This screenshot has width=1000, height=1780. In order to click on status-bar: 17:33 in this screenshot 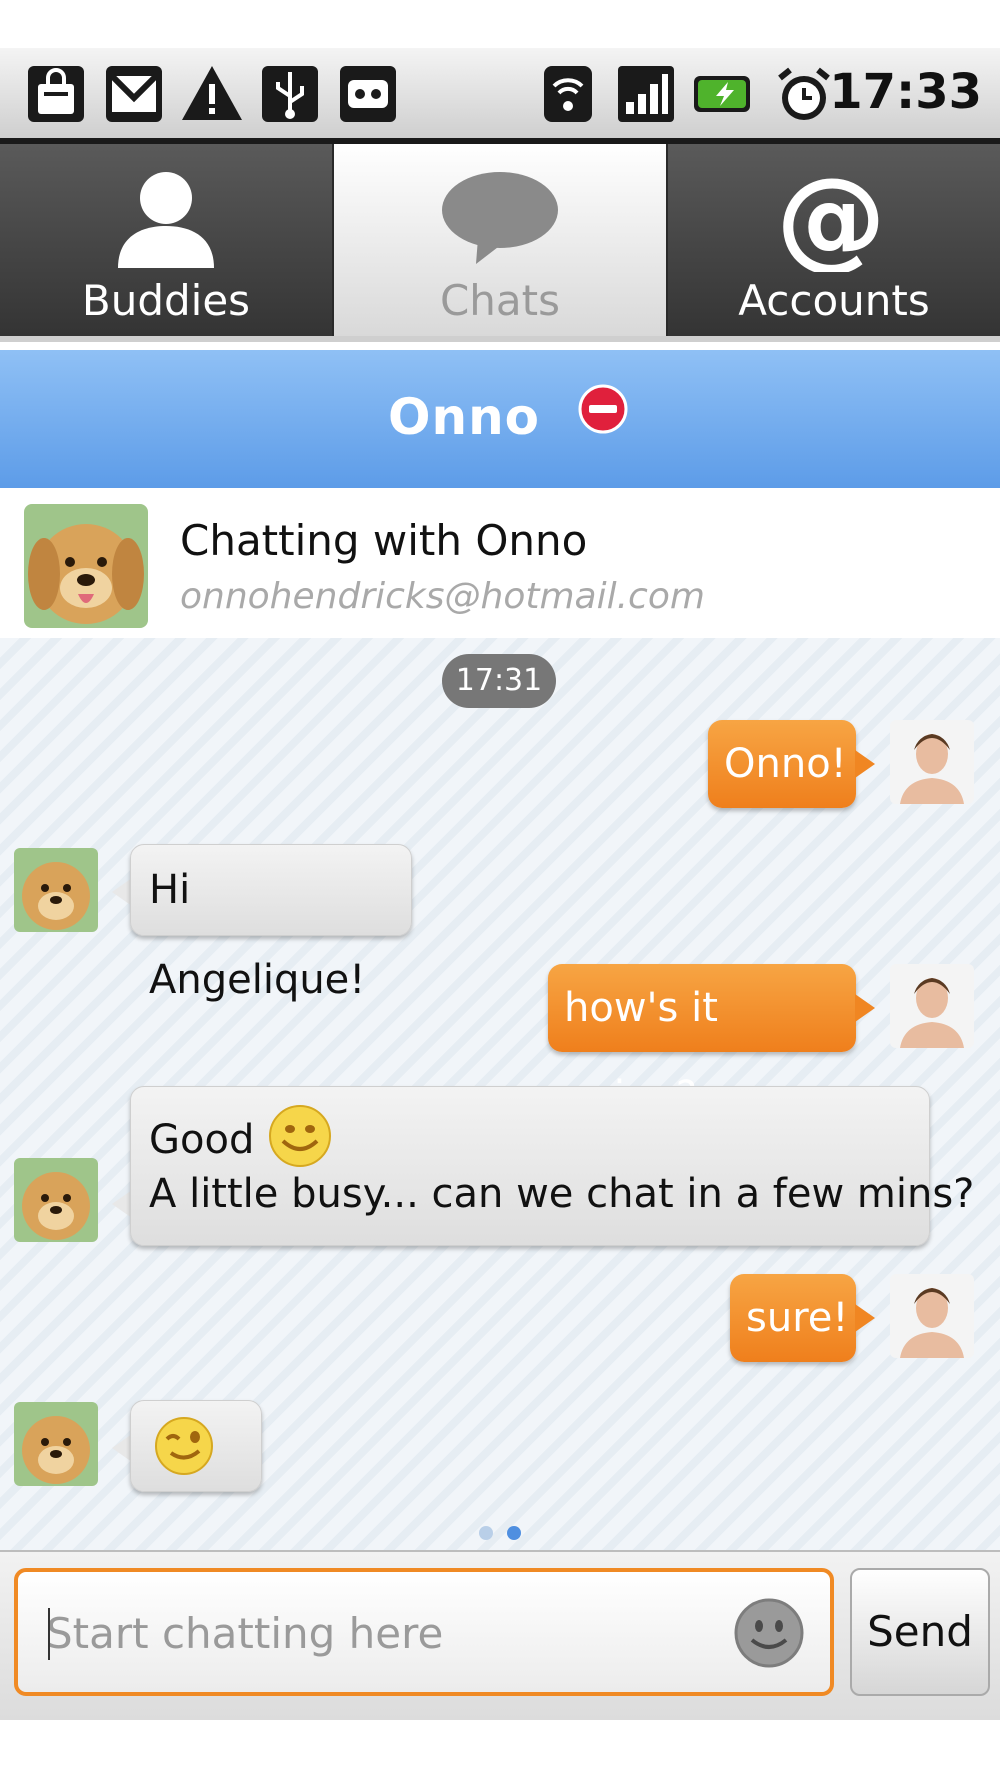, I will do `click(500, 96)`.